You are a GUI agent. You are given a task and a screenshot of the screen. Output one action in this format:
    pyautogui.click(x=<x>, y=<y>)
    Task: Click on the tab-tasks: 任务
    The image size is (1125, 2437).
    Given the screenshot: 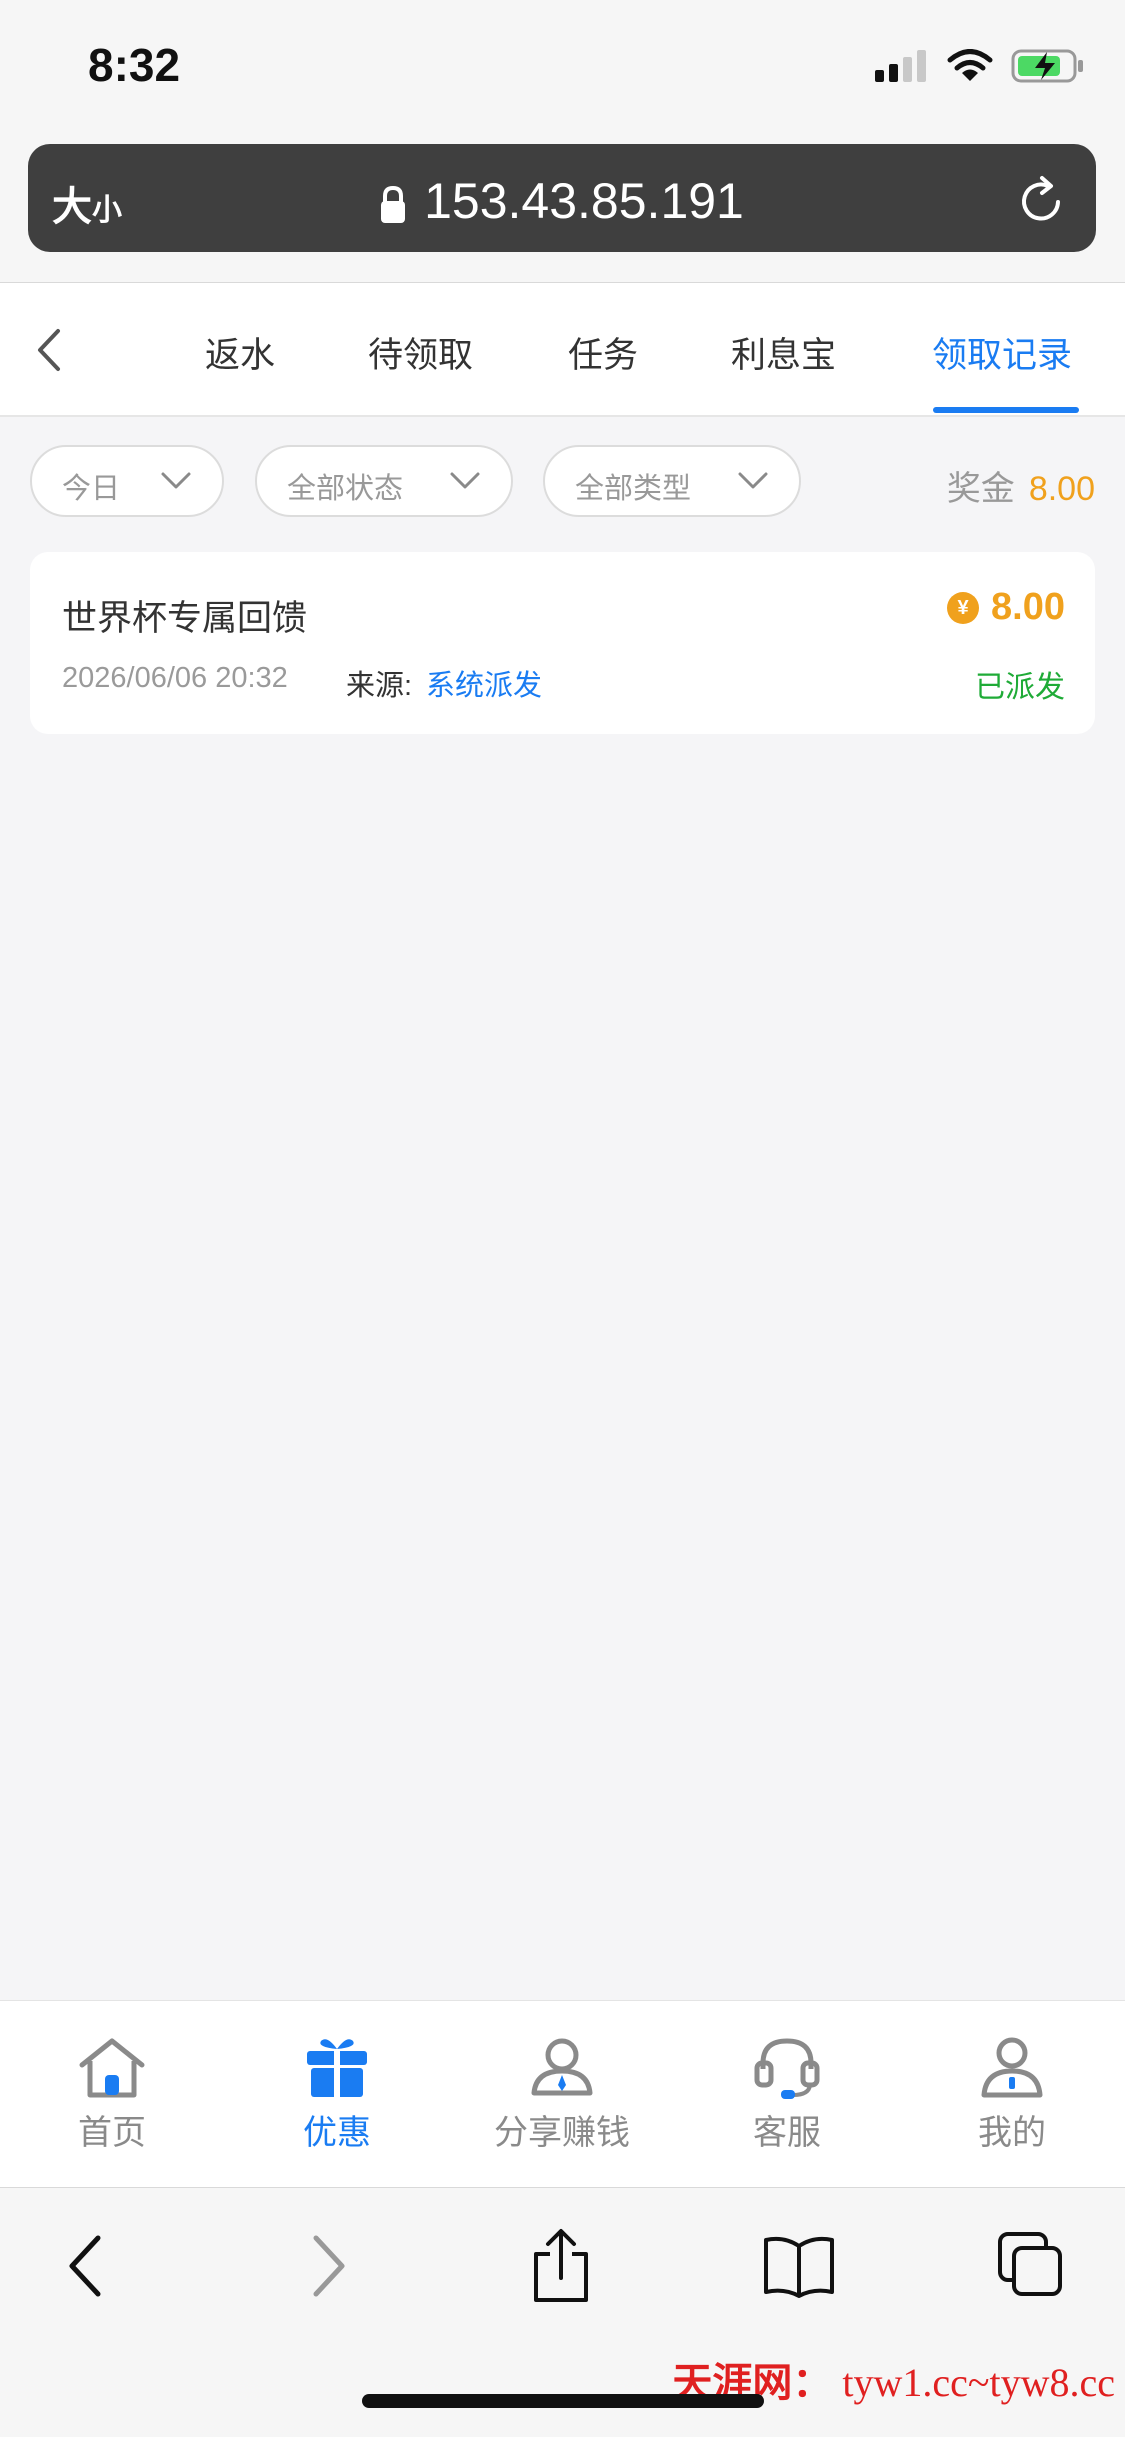 What is the action you would take?
    pyautogui.click(x=603, y=352)
    